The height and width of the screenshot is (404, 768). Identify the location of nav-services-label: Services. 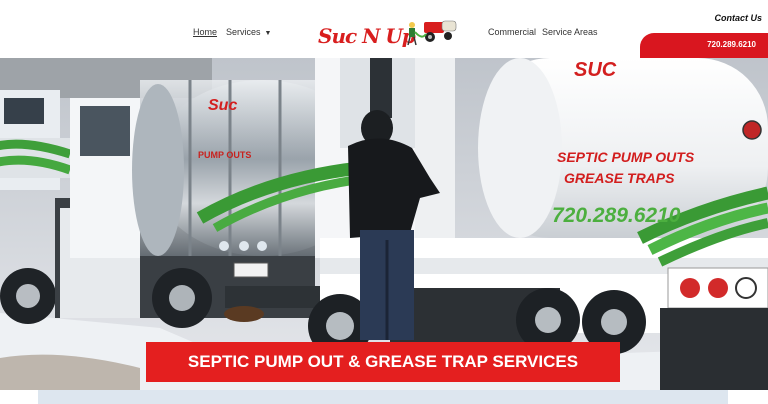
(243, 32).